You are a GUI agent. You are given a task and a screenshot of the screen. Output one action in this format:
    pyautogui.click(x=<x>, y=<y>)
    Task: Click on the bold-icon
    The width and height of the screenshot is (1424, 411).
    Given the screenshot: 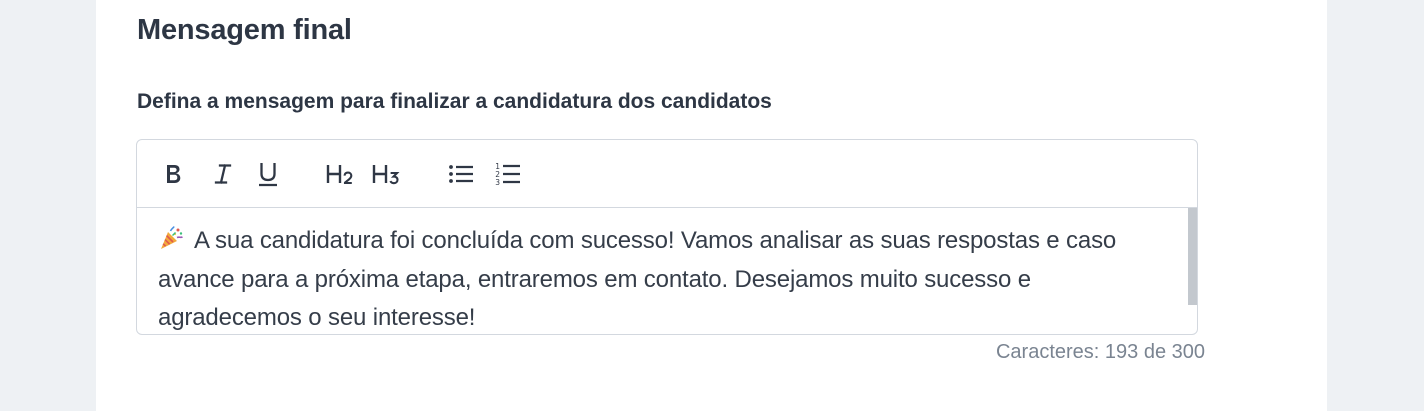 What is the action you would take?
    pyautogui.click(x=174, y=174)
    